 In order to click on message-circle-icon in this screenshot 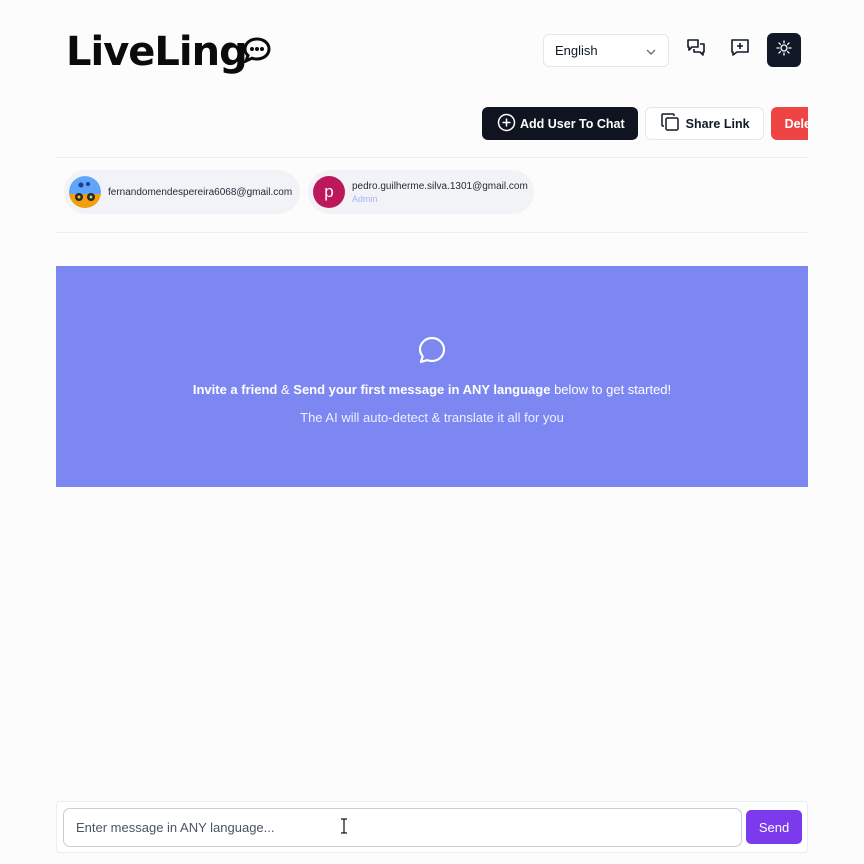, I will do `click(432, 352)`.